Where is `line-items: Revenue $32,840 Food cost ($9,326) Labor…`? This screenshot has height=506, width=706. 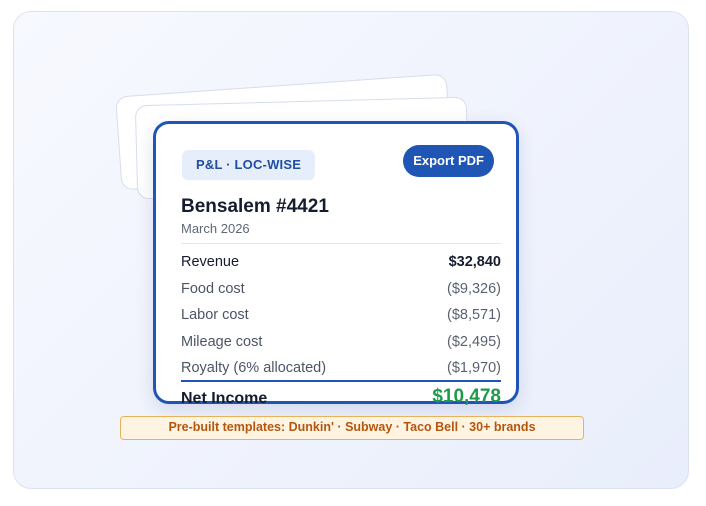 line-items: Revenue $32,840 Food cost ($9,326) Labor… is located at coordinates (341, 314).